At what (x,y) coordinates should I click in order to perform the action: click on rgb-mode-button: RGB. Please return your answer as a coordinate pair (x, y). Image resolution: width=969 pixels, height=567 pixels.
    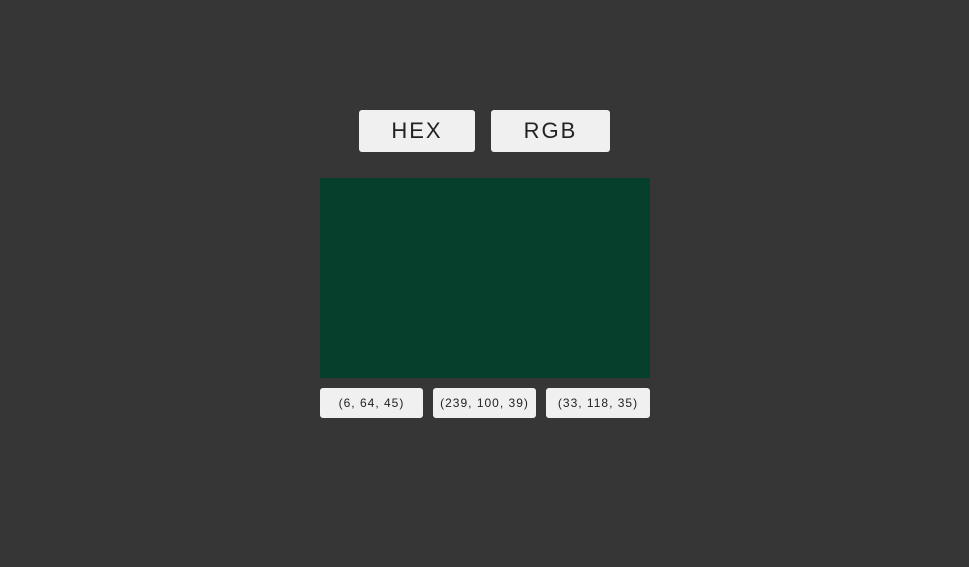
    Looking at the image, I should click on (550, 131).